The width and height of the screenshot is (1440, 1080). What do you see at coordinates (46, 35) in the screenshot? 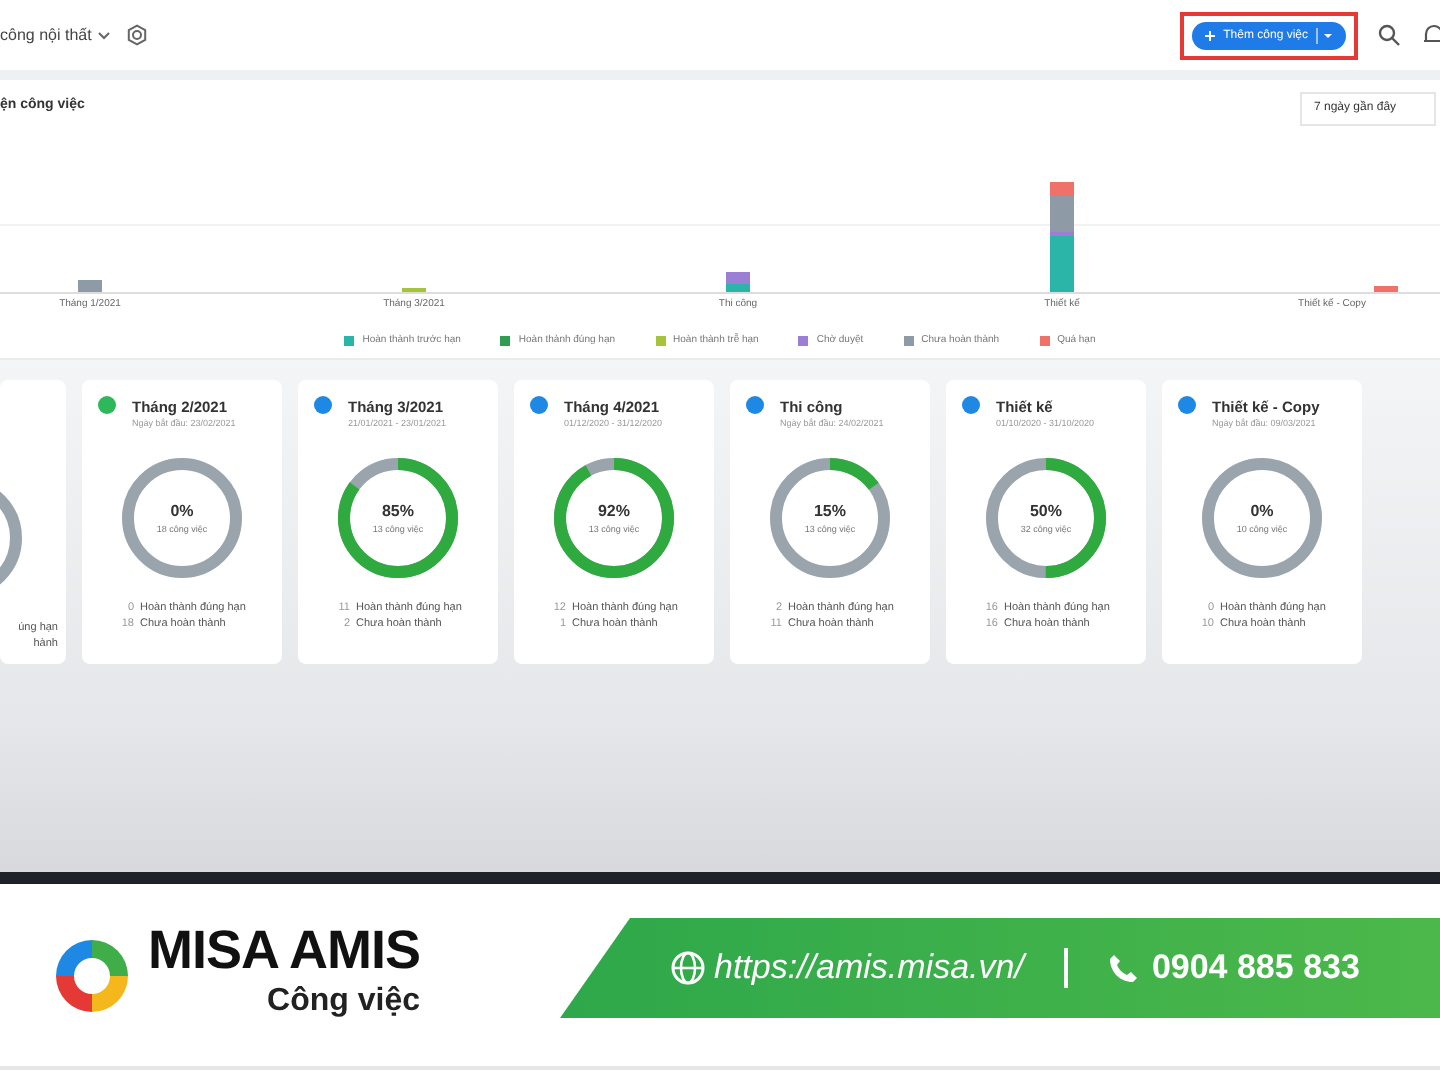
I see `project-selector: công nội thất` at bounding box center [46, 35].